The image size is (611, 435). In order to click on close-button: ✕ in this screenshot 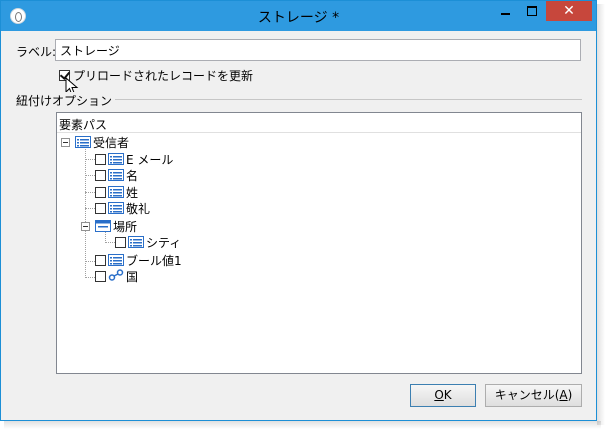, I will do `click(569, 11)`.